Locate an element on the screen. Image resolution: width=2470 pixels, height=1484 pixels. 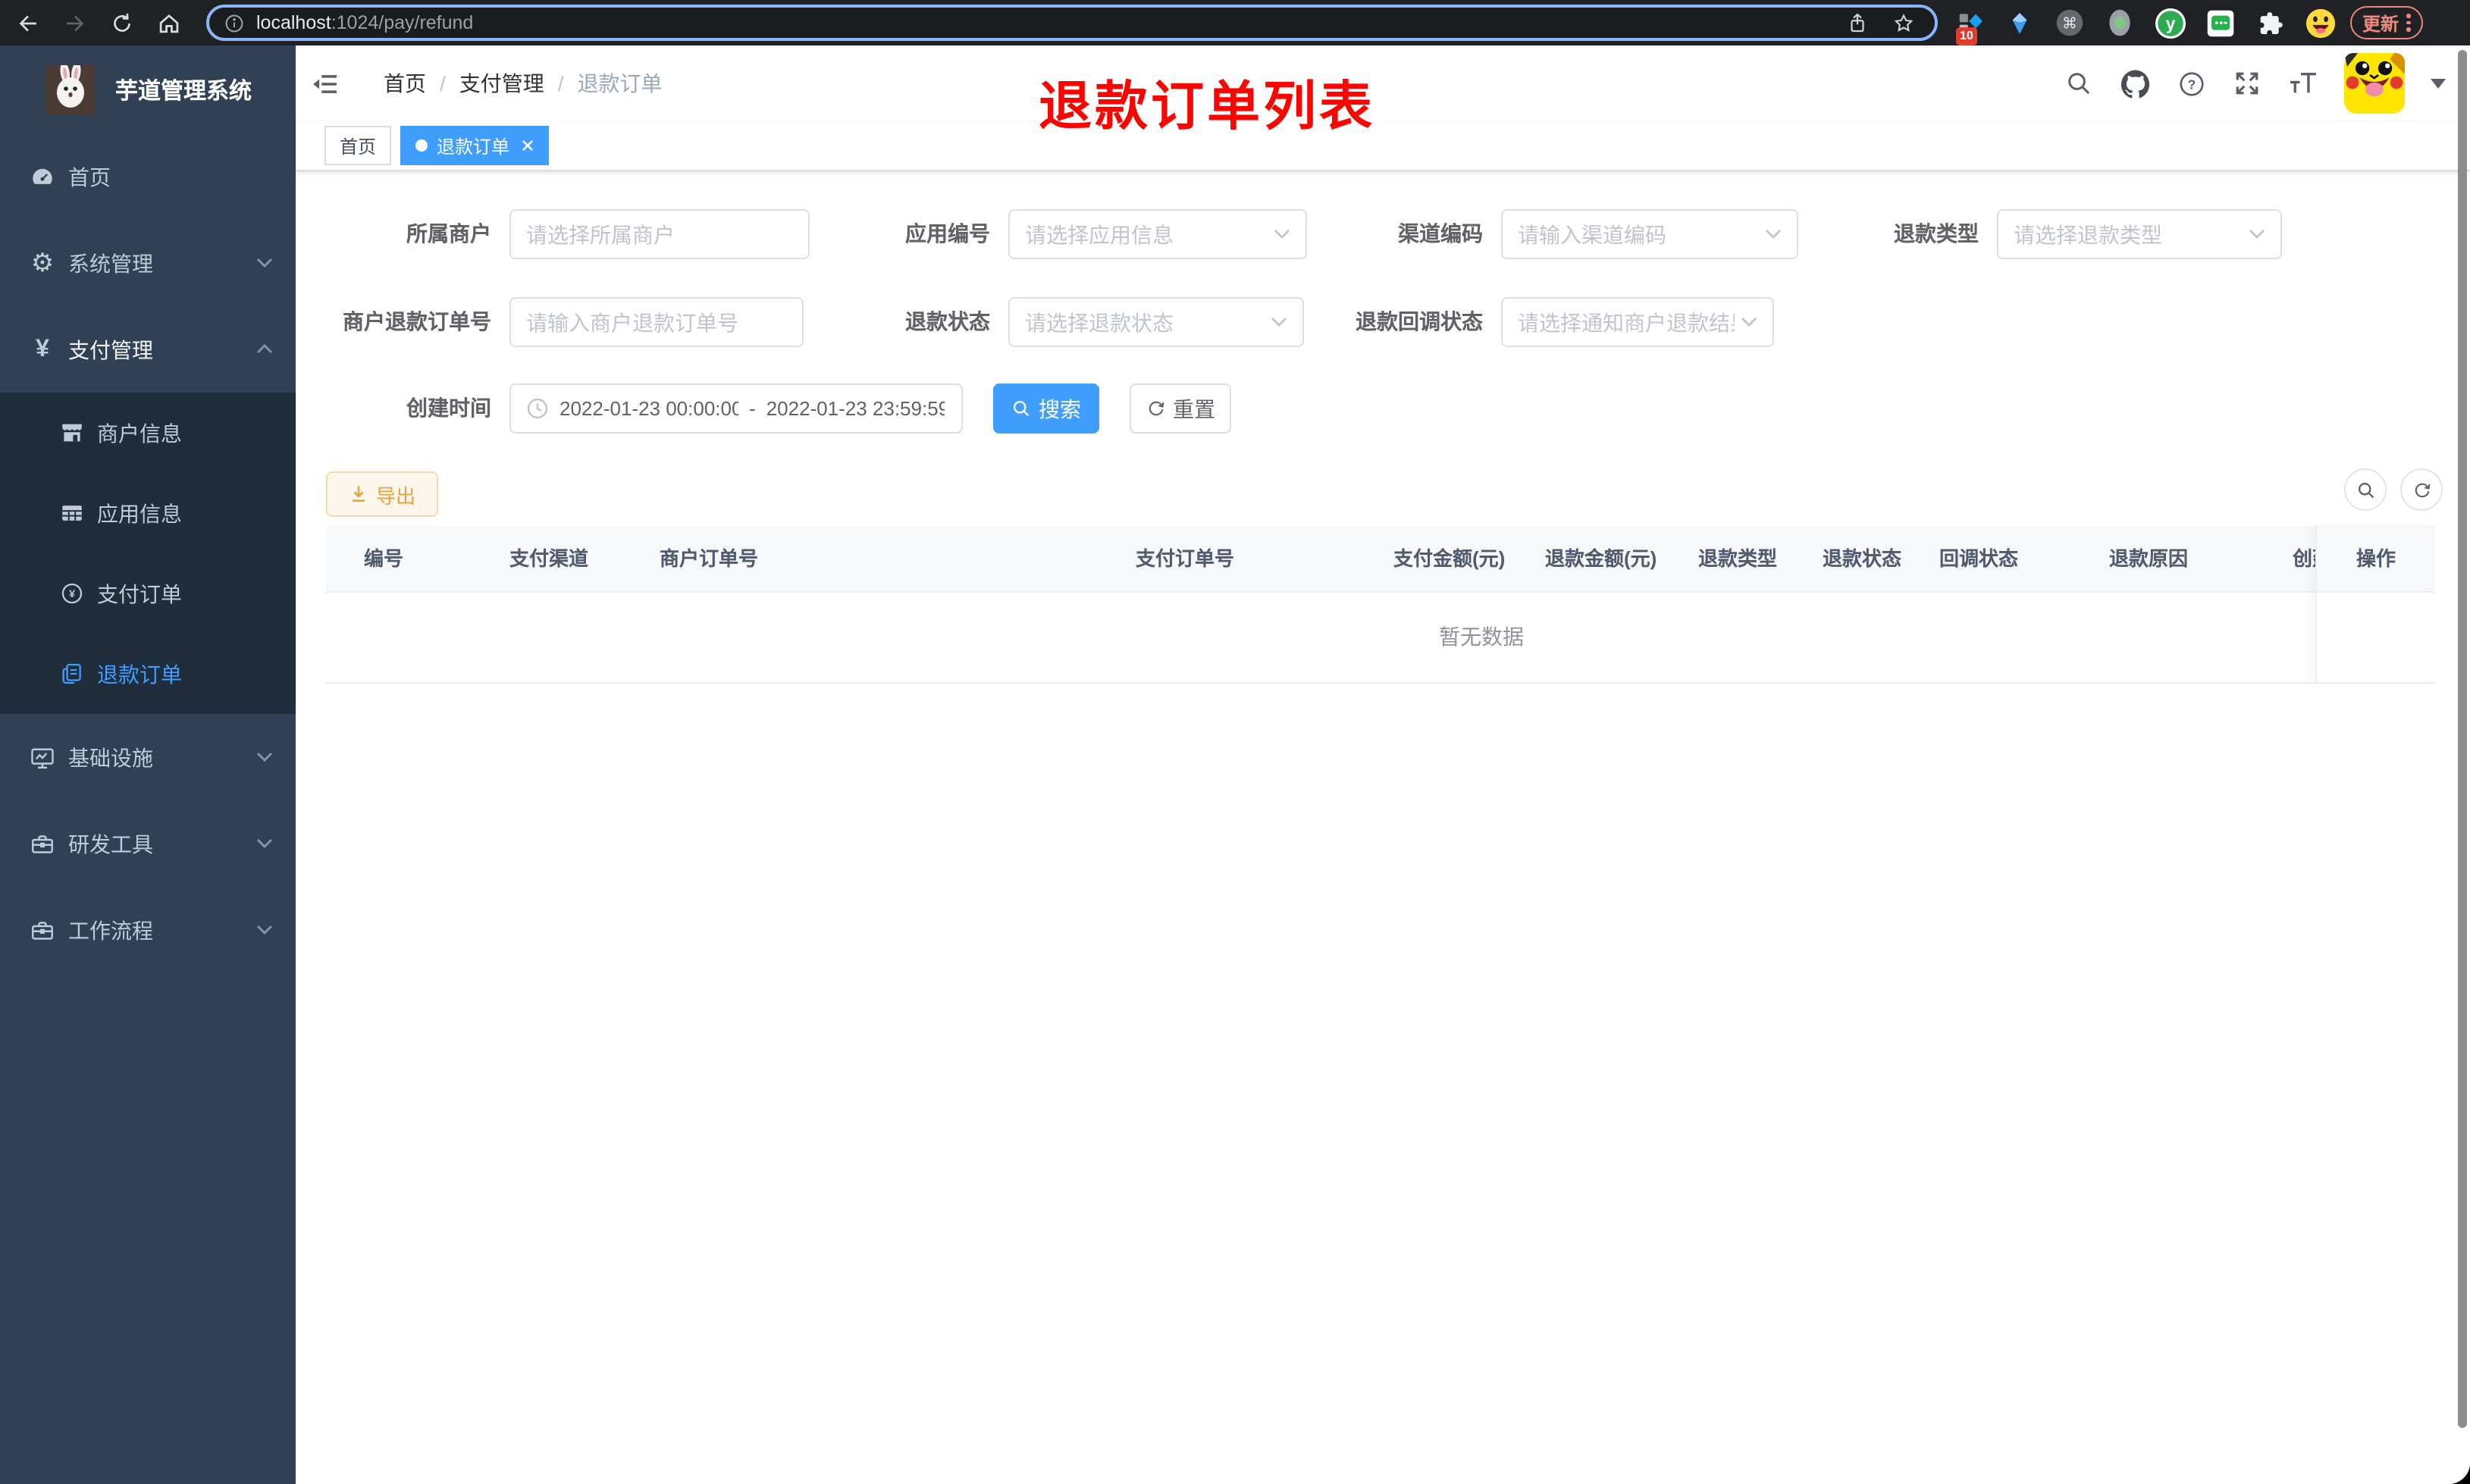
fullscreen-button is located at coordinates (2247, 83).